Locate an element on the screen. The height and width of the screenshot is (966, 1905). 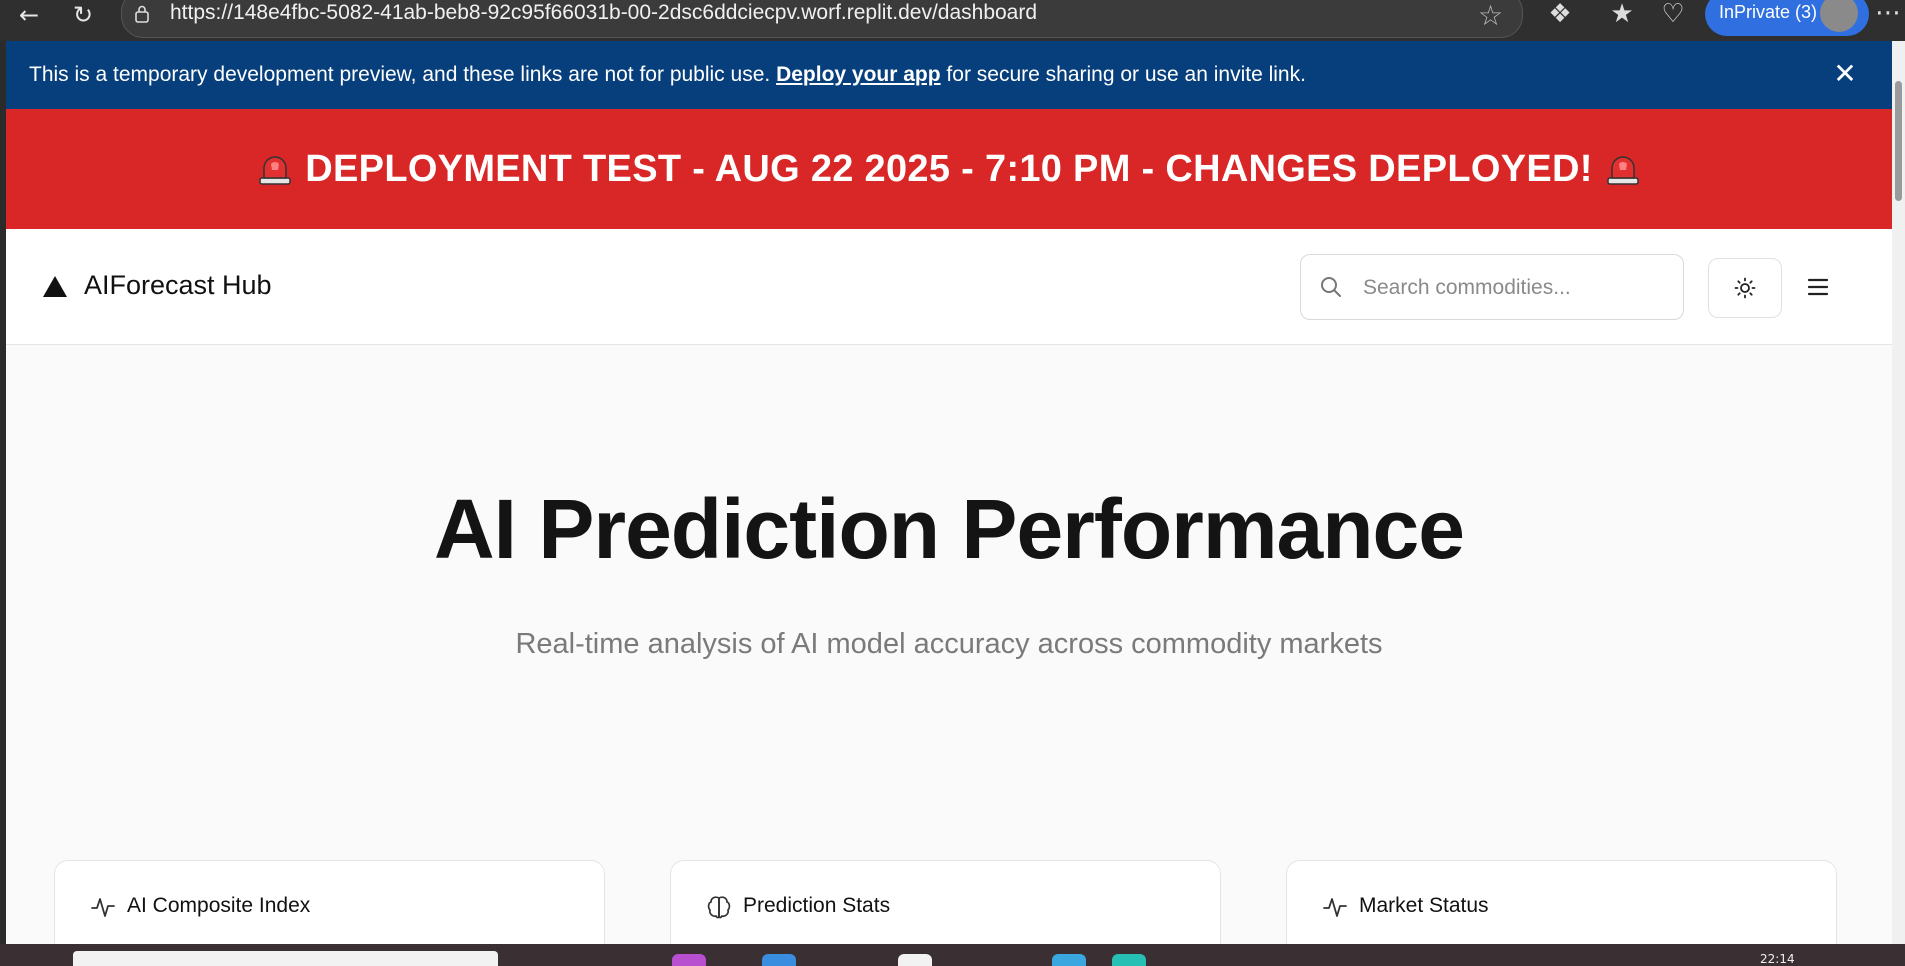
sun-icon is located at coordinates (1745, 288).